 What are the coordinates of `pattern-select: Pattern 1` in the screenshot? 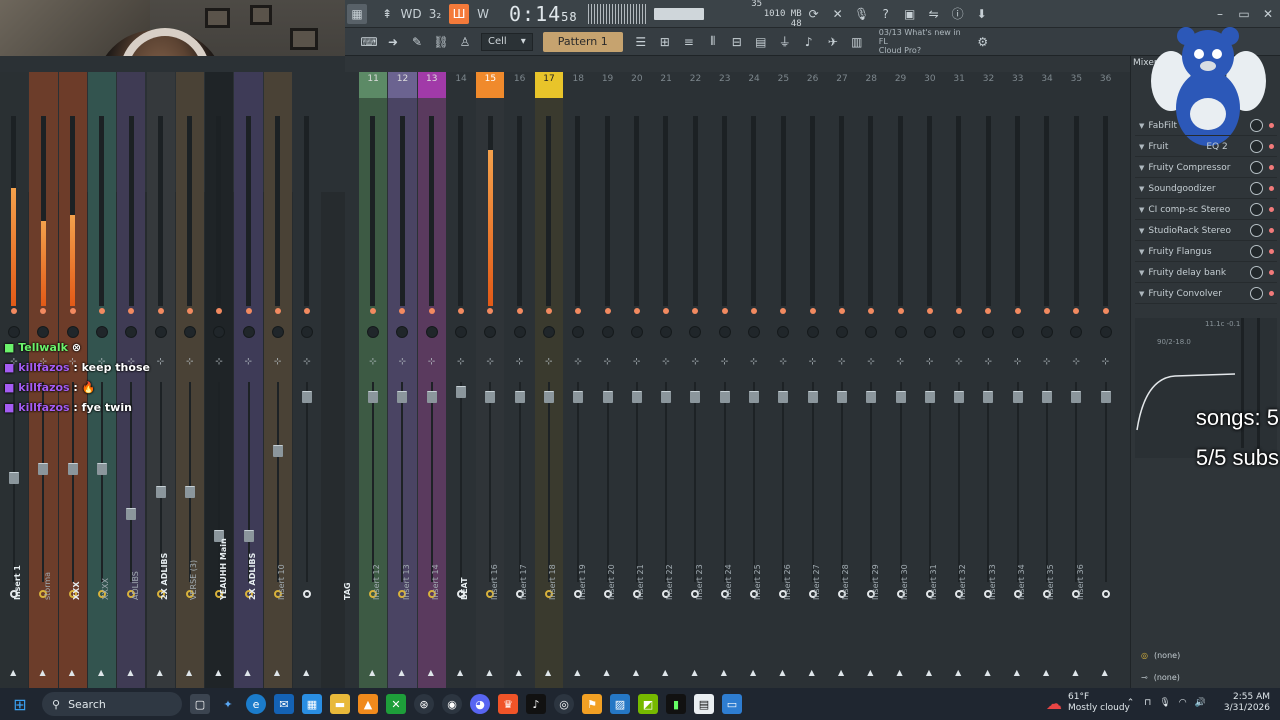 It's located at (582, 41).